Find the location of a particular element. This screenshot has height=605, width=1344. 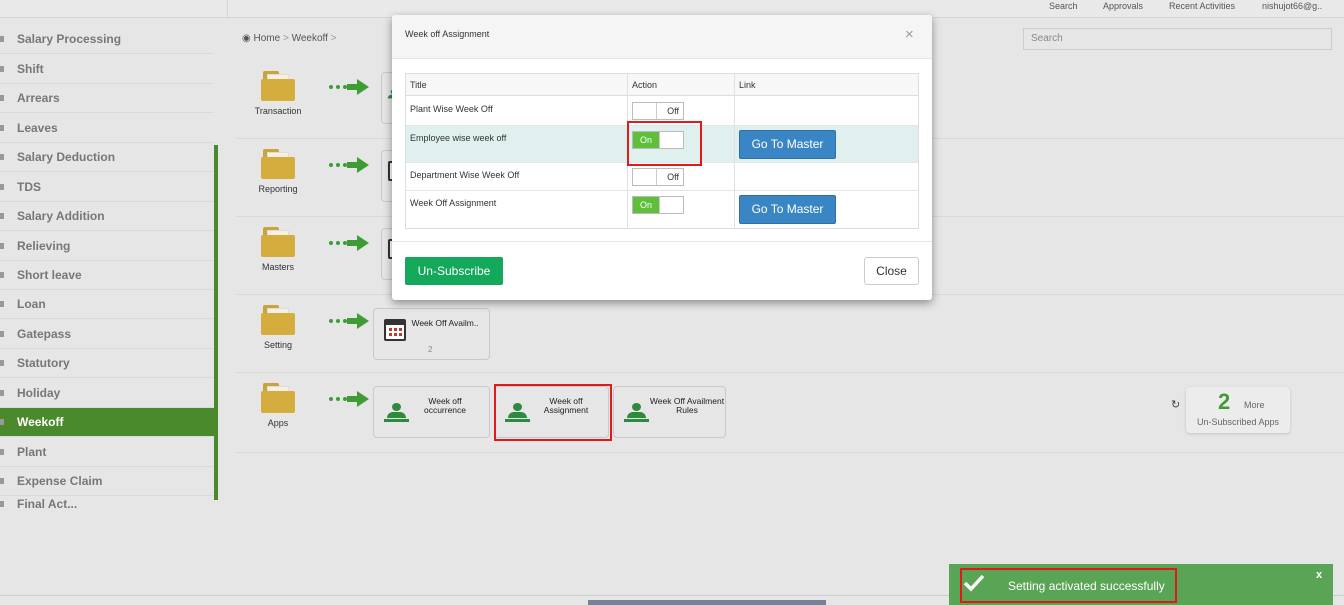

sidebar-item-plant: Plant is located at coordinates (107, 452).